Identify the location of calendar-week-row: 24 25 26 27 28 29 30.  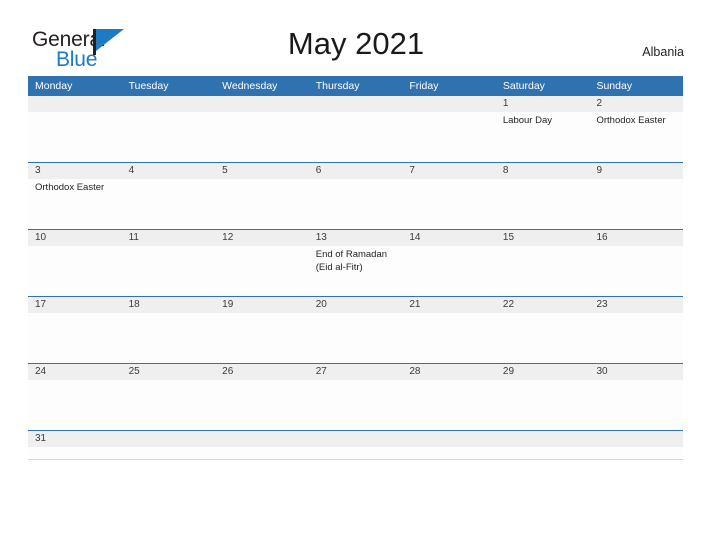
(355, 396).